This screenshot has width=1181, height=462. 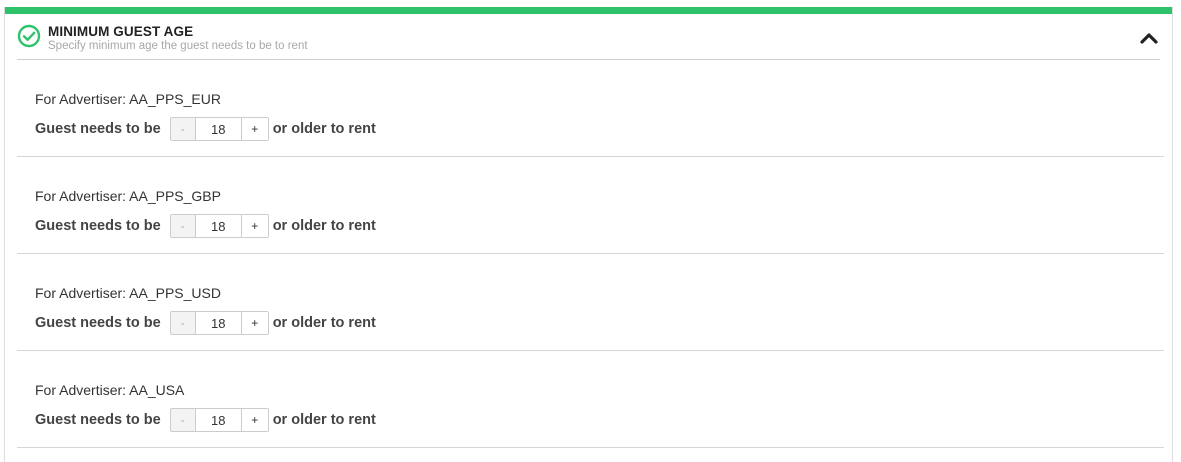 I want to click on status-bar, so click(x=588, y=10).